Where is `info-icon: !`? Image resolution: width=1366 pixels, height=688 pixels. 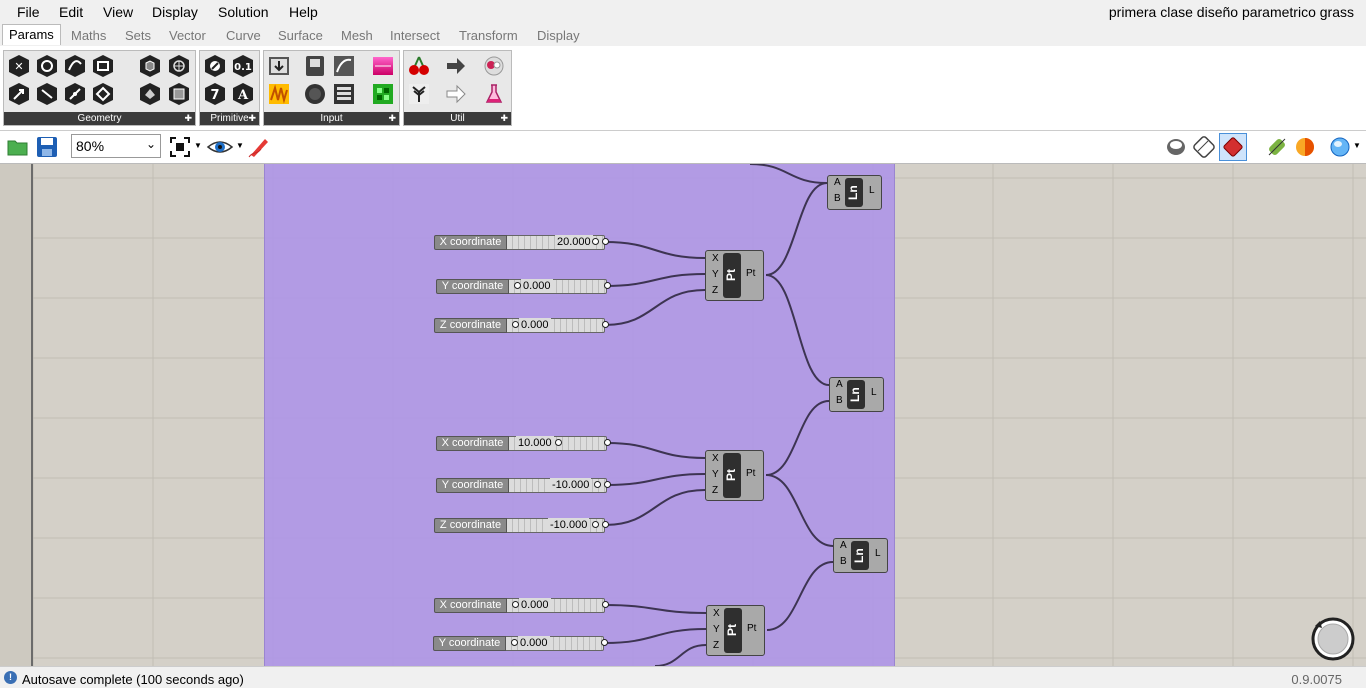 info-icon: ! is located at coordinates (10, 677).